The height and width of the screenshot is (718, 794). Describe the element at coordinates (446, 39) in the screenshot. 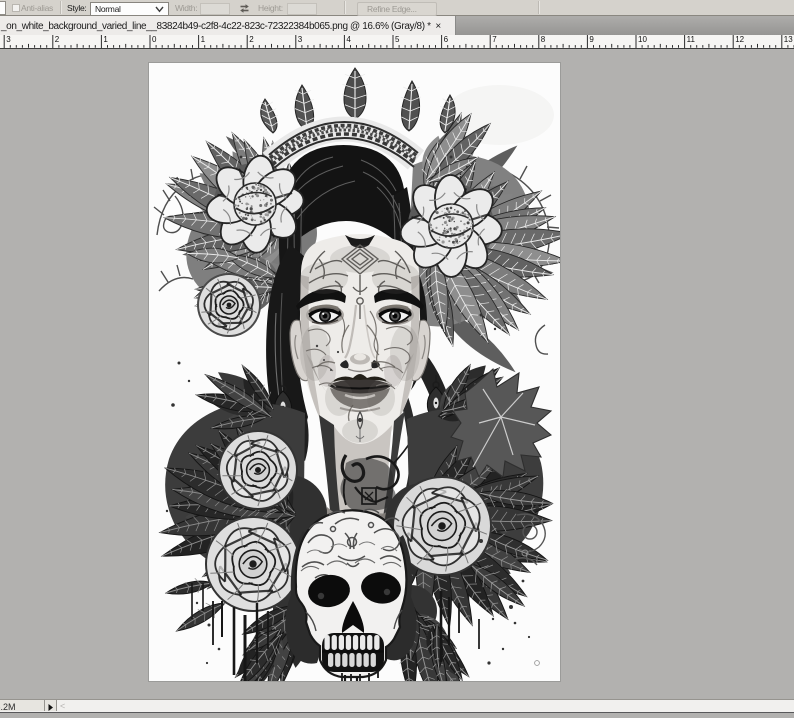

I see `svg-text: 6` at that location.